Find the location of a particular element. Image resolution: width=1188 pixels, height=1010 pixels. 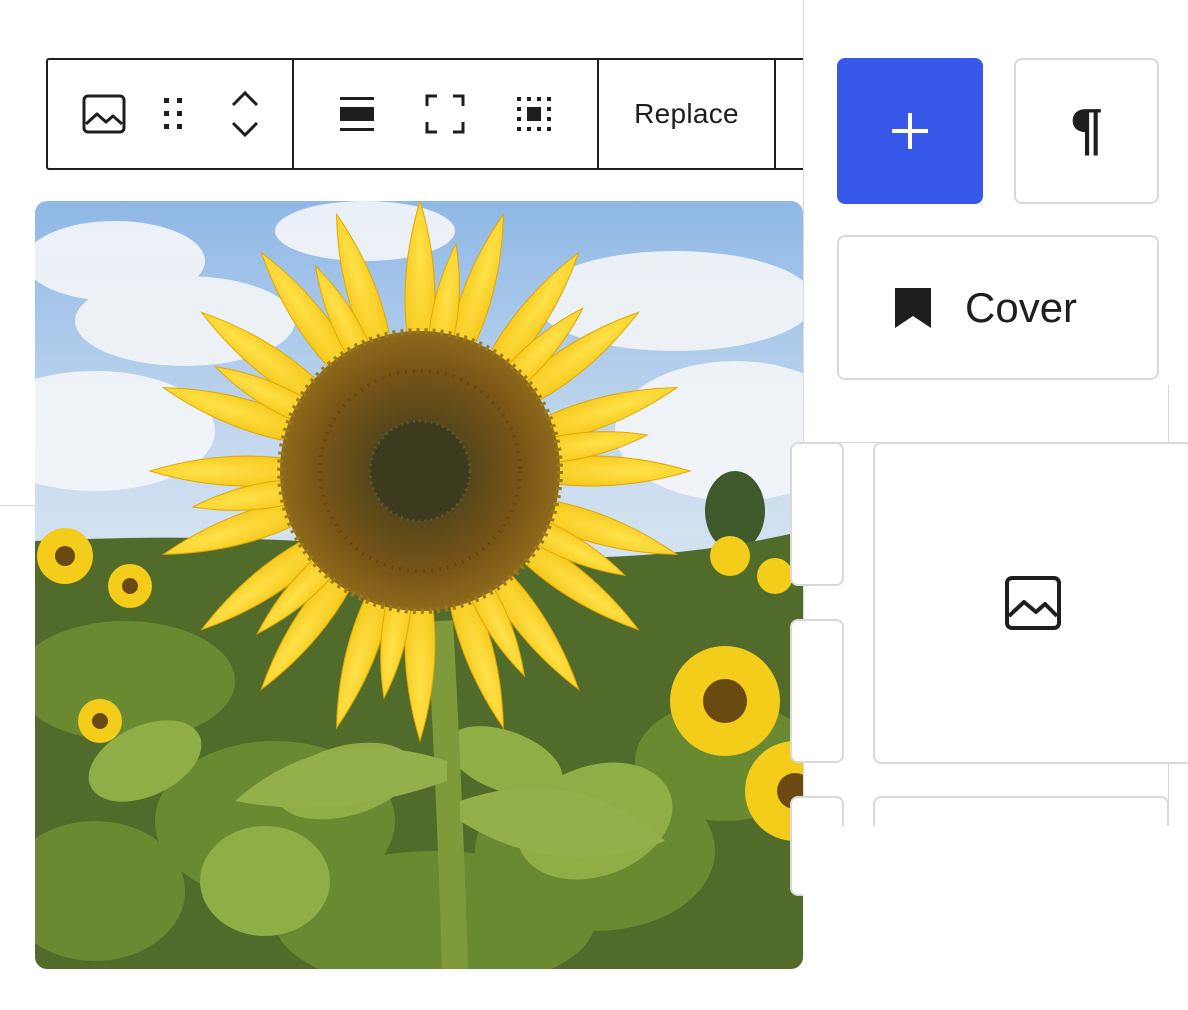

paragraph-block-button: ¶ is located at coordinates (1086, 131).